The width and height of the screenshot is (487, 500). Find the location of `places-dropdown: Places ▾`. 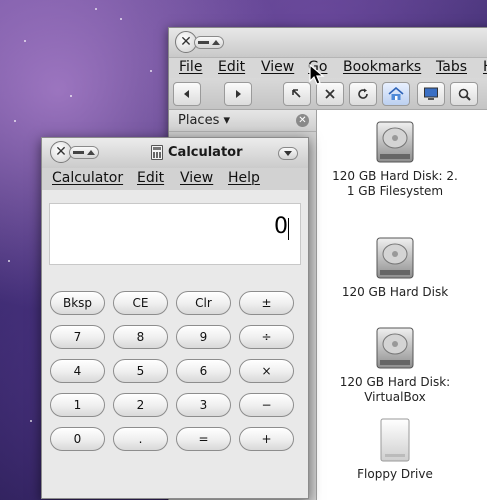

places-dropdown: Places ▾ is located at coordinates (204, 120).